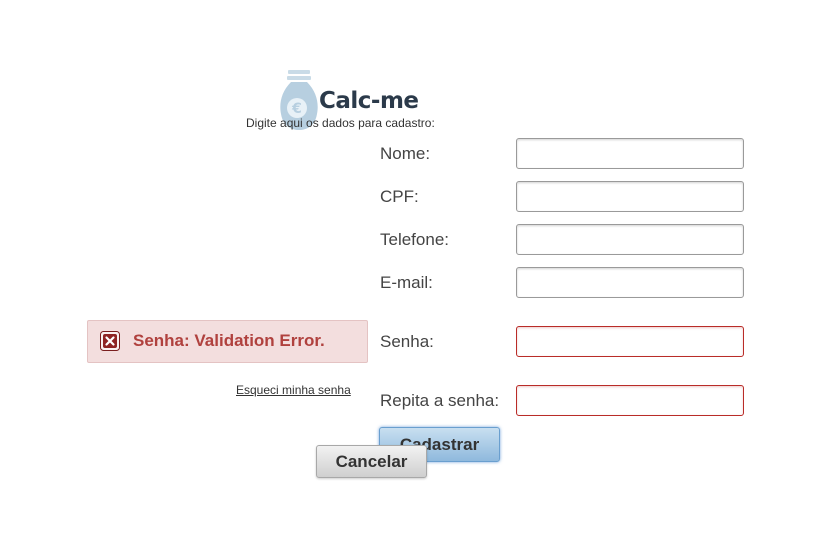  Describe the element at coordinates (399, 196) in the screenshot. I see `cpf-label: CPF:` at that location.